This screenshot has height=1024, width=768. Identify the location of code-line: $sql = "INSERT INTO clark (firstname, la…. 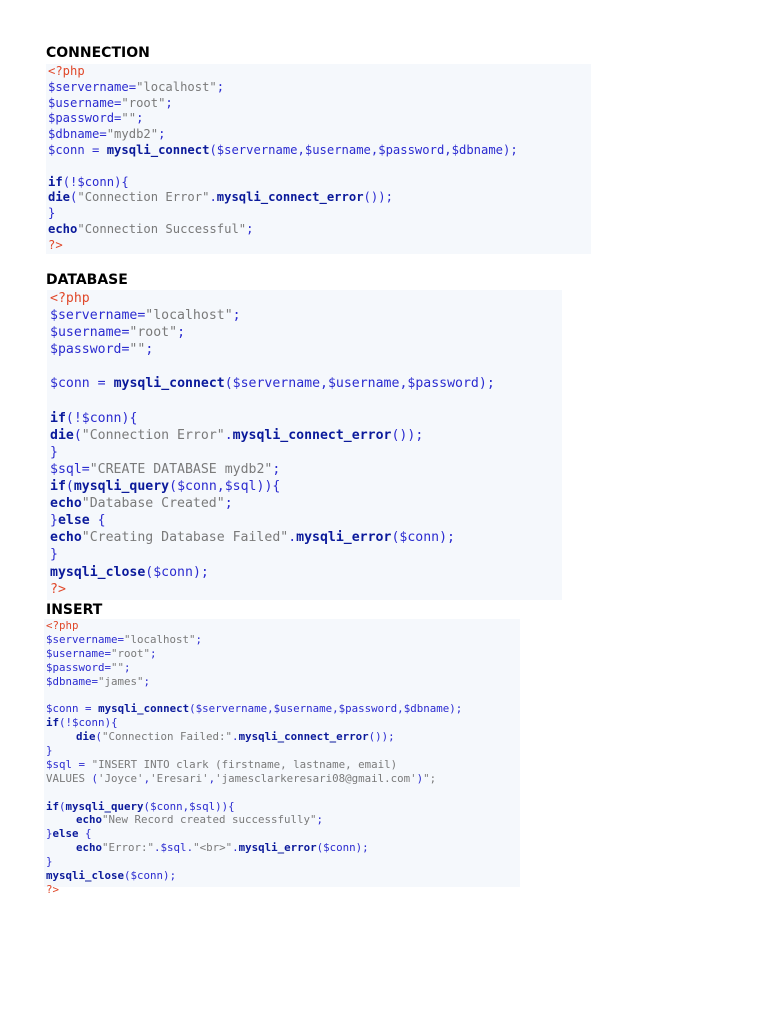
(222, 764).